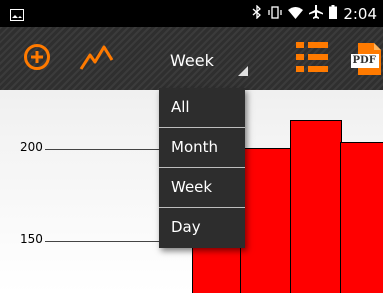  What do you see at coordinates (195, 147) in the screenshot?
I see `period-option-label: Month` at bounding box center [195, 147].